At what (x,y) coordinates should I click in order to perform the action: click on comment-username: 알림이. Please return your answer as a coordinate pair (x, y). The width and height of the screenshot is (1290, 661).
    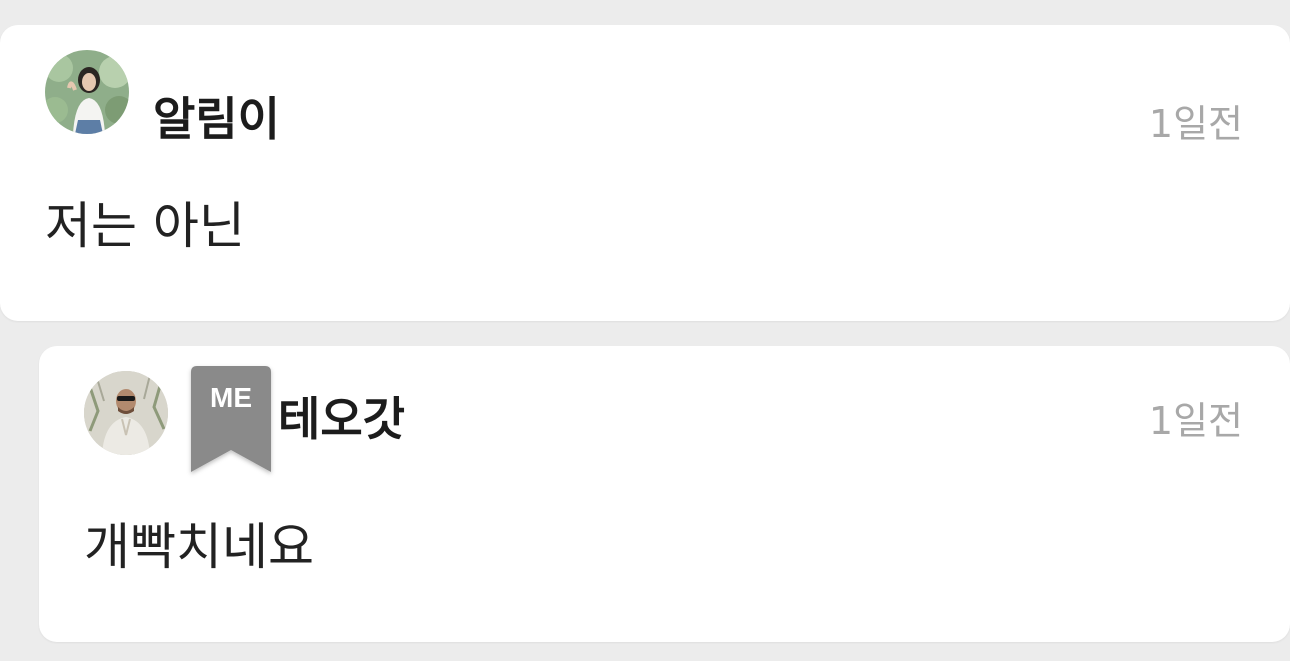
    Looking at the image, I should click on (216, 119).